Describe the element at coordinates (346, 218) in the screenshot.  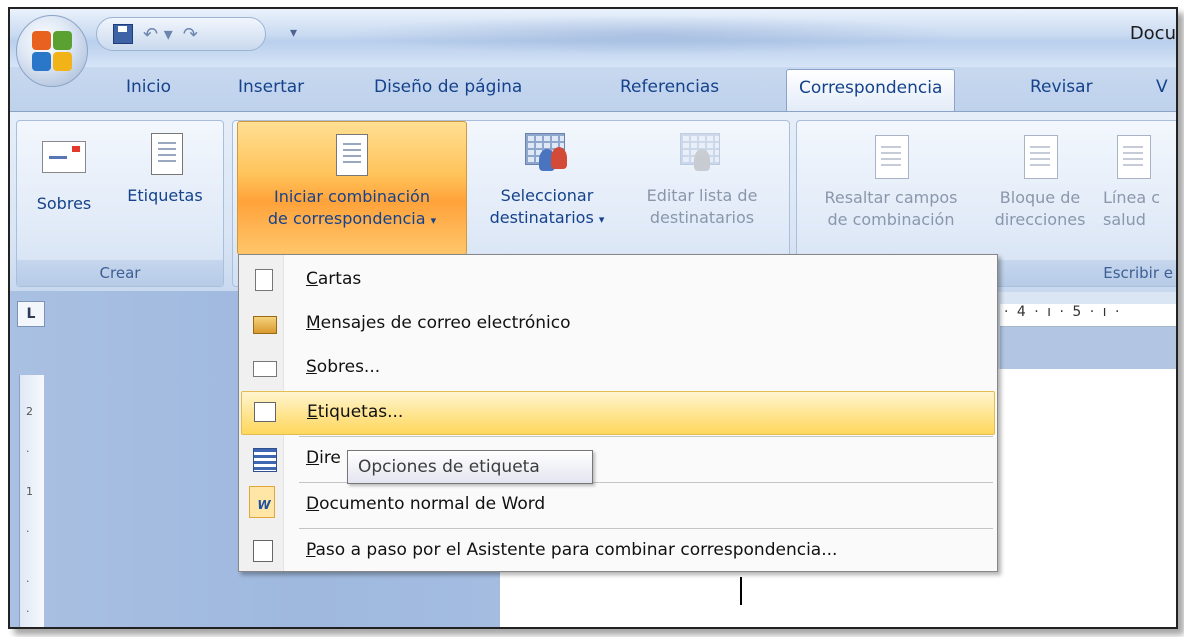
I see `iniciar-line2: de correspondencia` at that location.